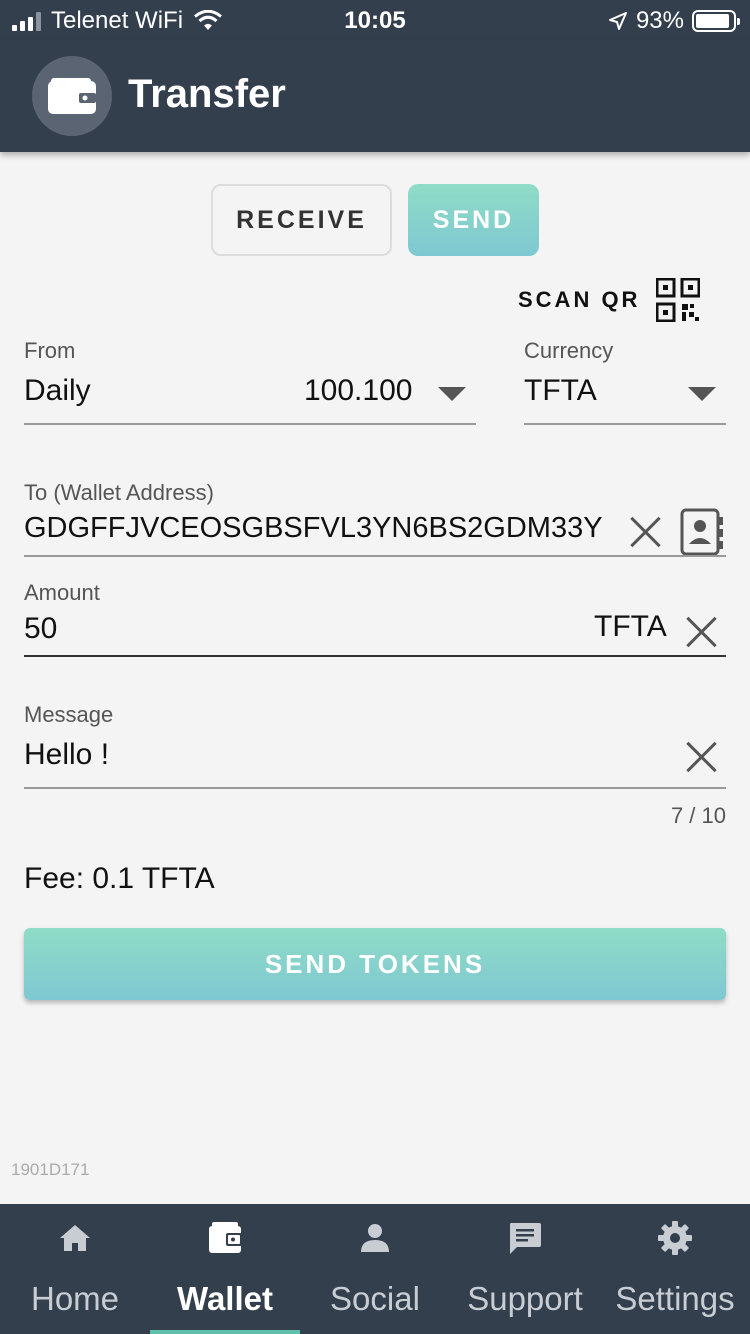  I want to click on gear-icon, so click(675, 1238).